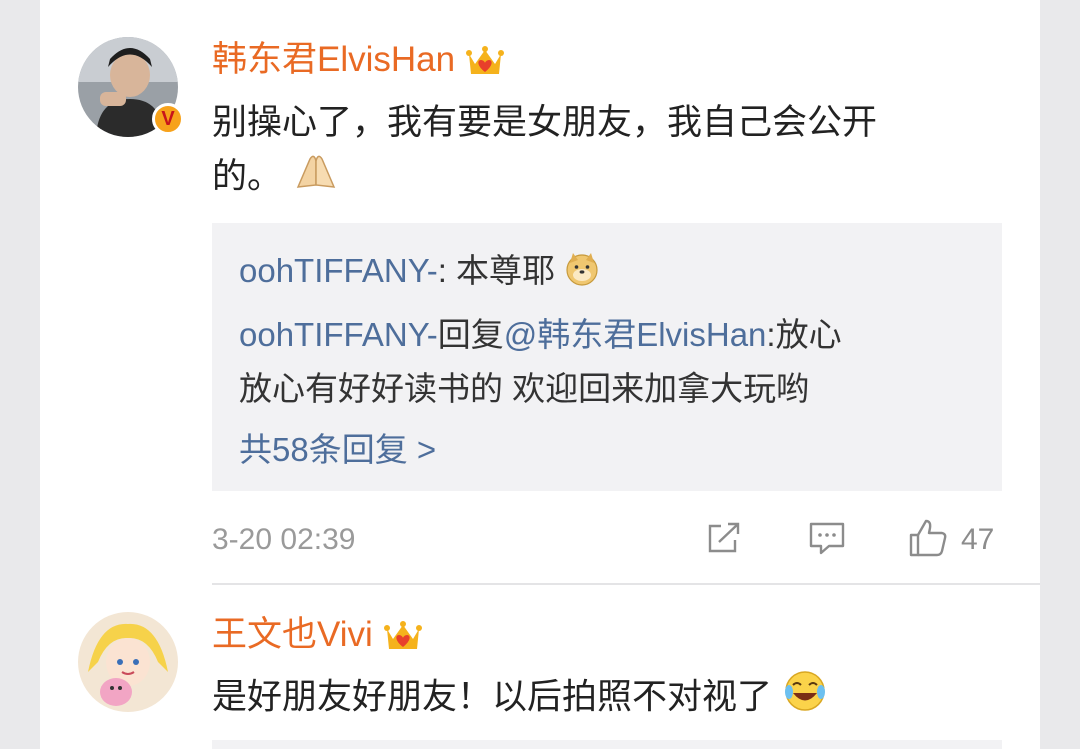 The width and height of the screenshot is (1080, 749). Describe the element at coordinates (607, 744) in the screenshot. I see `reply-preview-box` at that location.